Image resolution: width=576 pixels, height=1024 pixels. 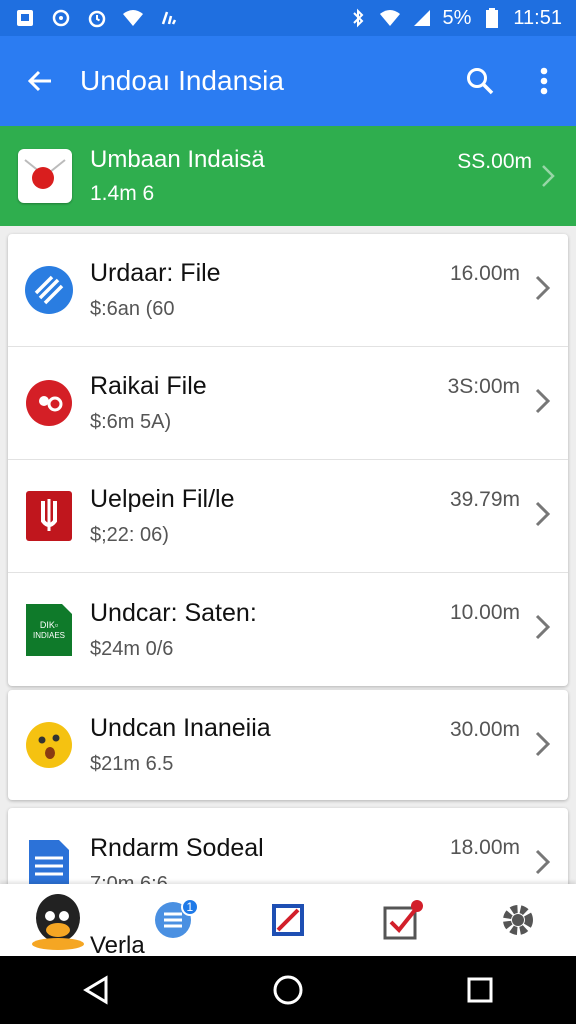 I want to click on mail-icon, so click(x=45, y=176).